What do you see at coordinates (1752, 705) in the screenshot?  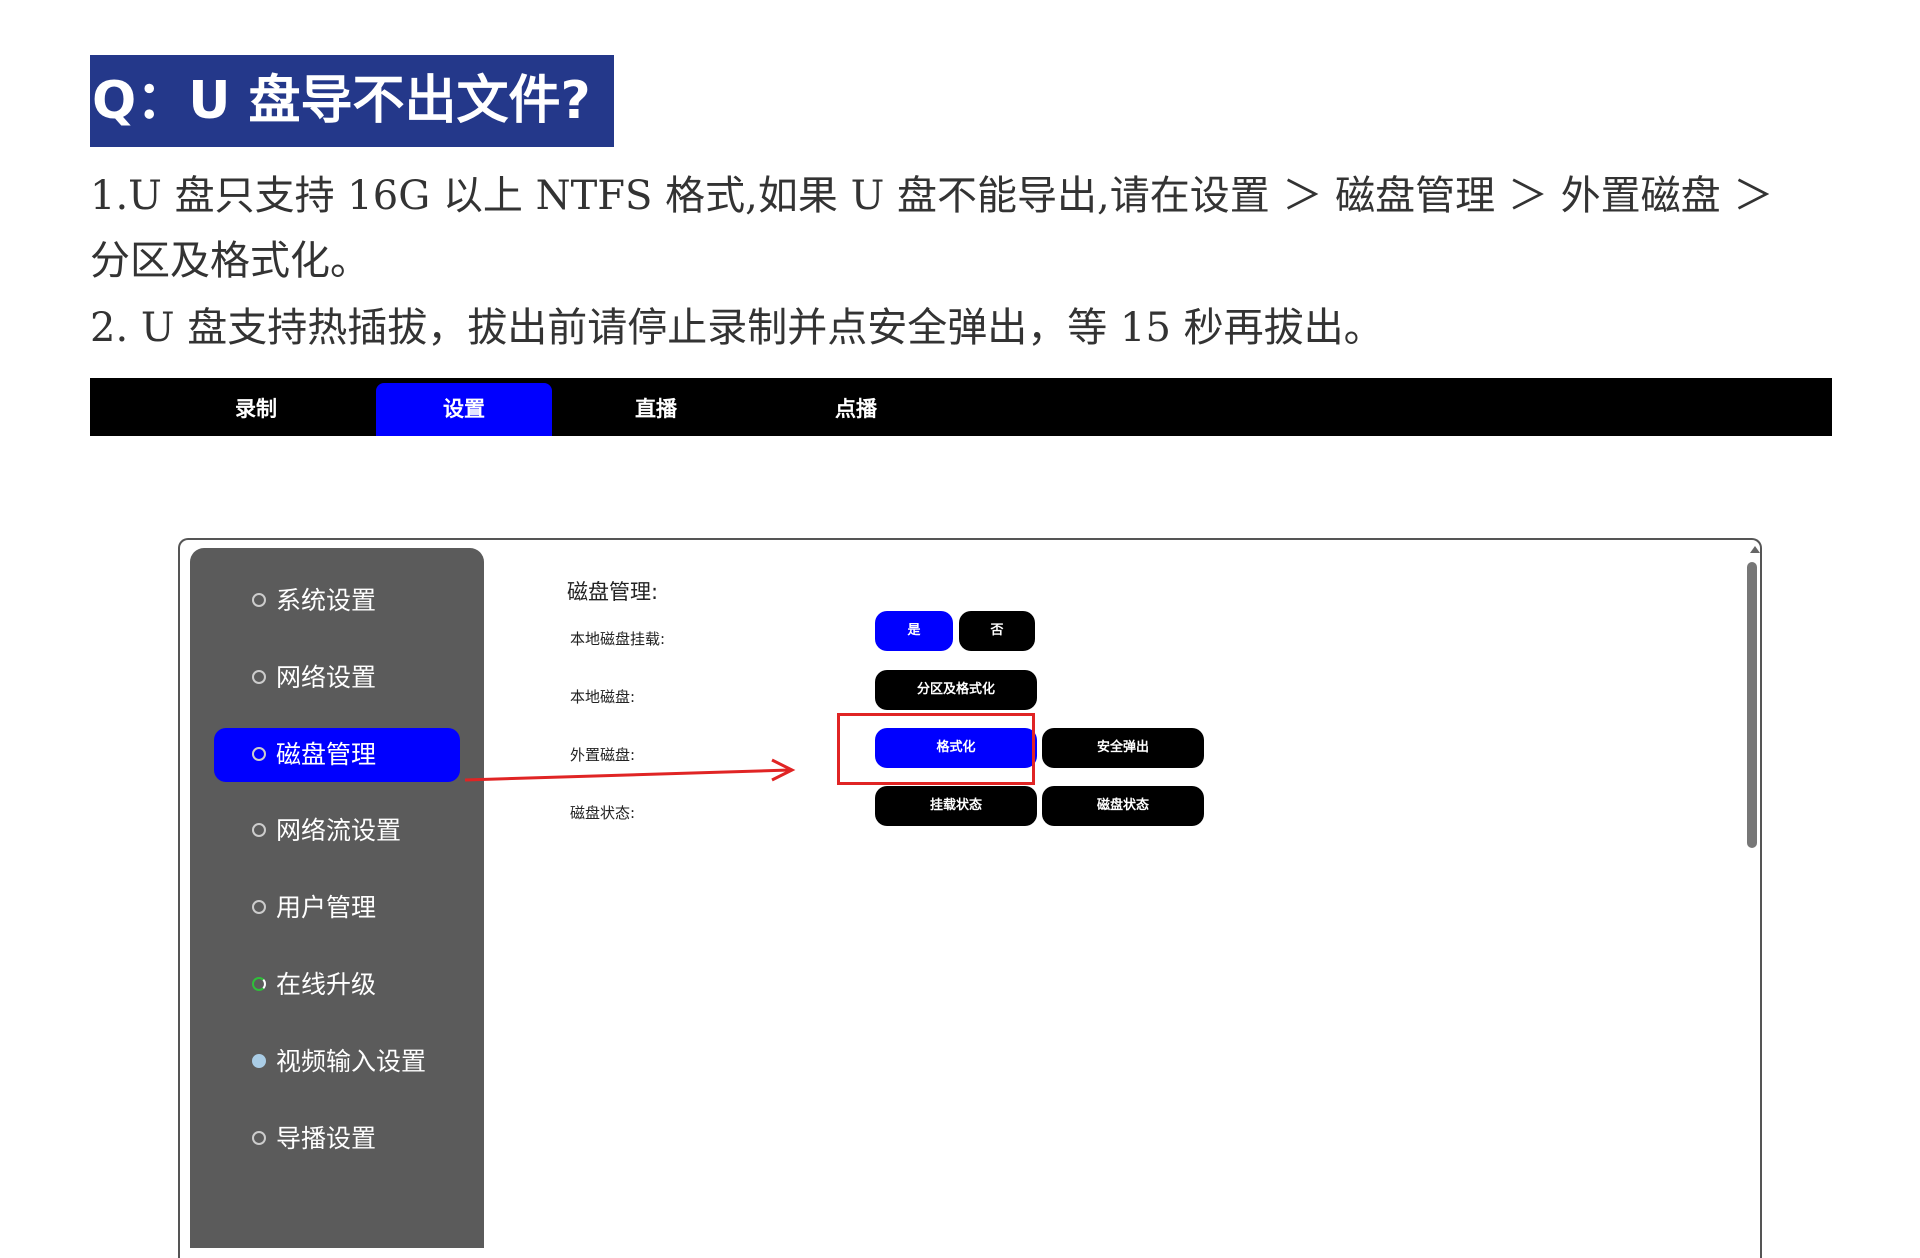 I see `scrollbar-thumb` at bounding box center [1752, 705].